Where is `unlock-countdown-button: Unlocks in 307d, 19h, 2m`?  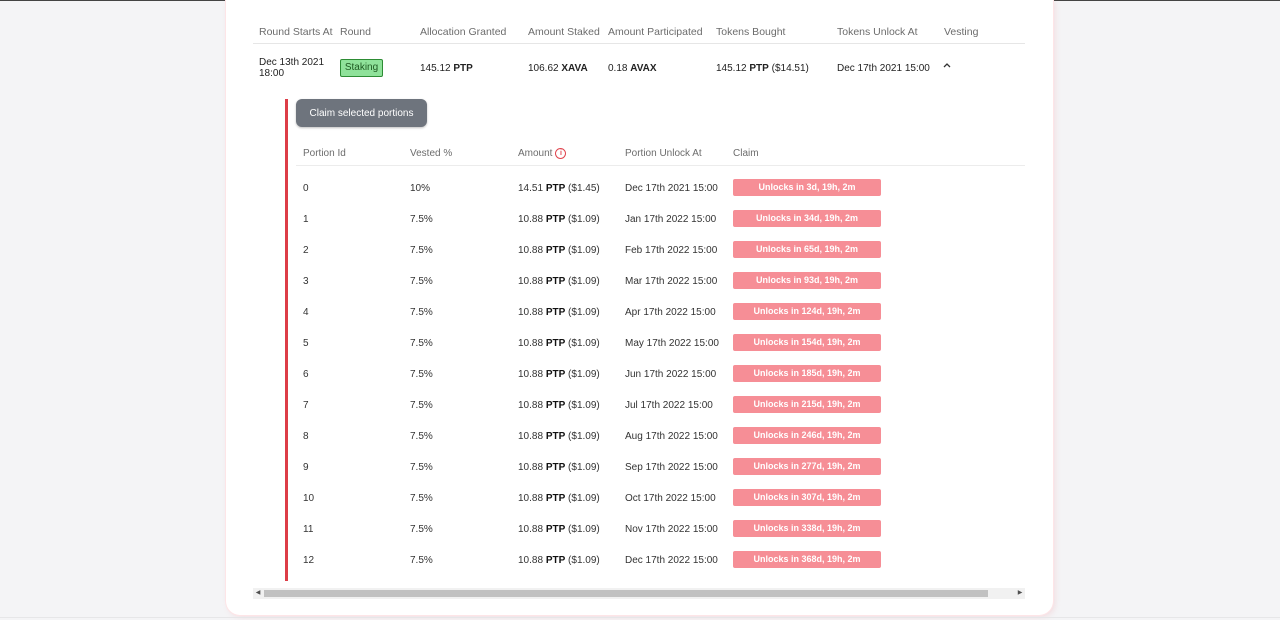 unlock-countdown-button: Unlocks in 307d, 19h, 2m is located at coordinates (807, 497).